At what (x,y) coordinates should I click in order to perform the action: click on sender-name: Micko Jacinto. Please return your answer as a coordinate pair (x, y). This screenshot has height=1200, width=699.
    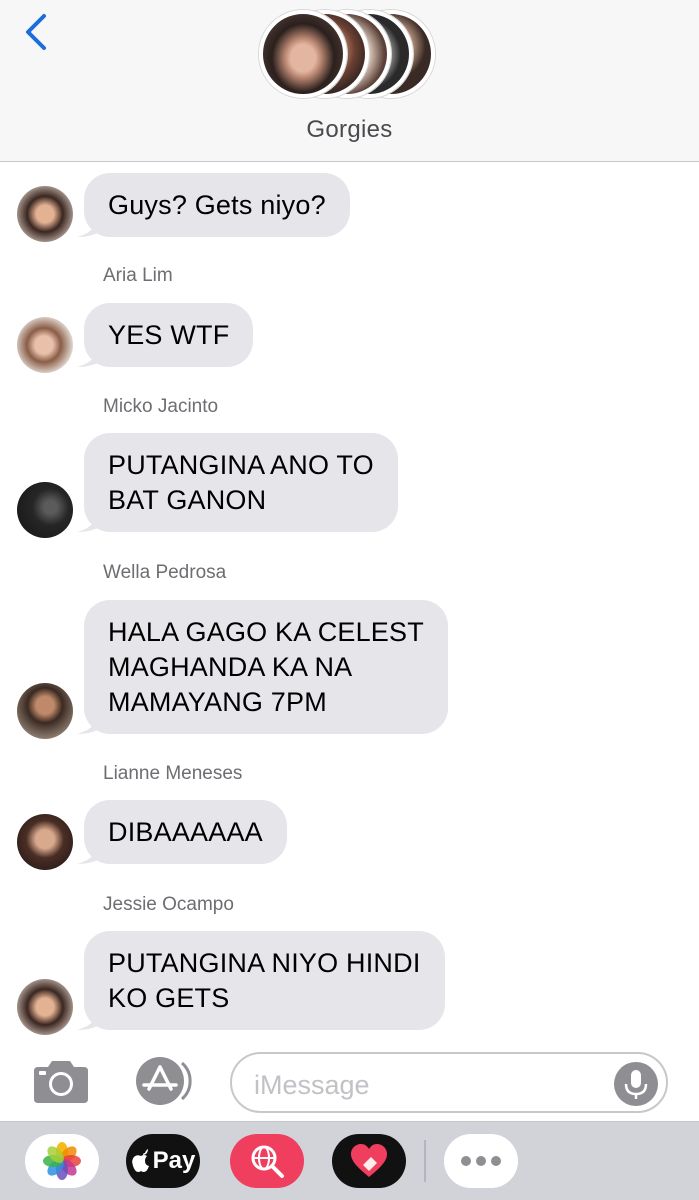
    Looking at the image, I should click on (161, 406).